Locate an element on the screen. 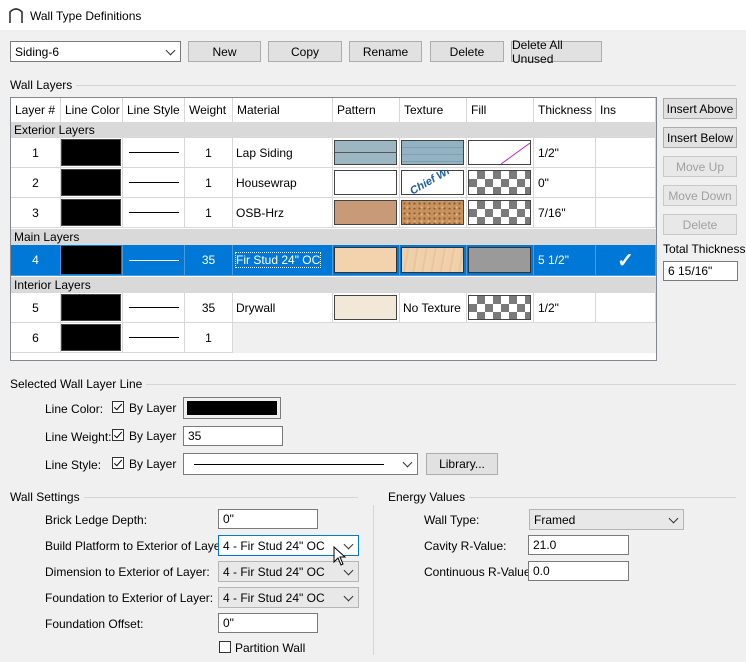 The image size is (746, 662). table-row: 3 1 OSB-Hrz 7/16" is located at coordinates (333, 213).